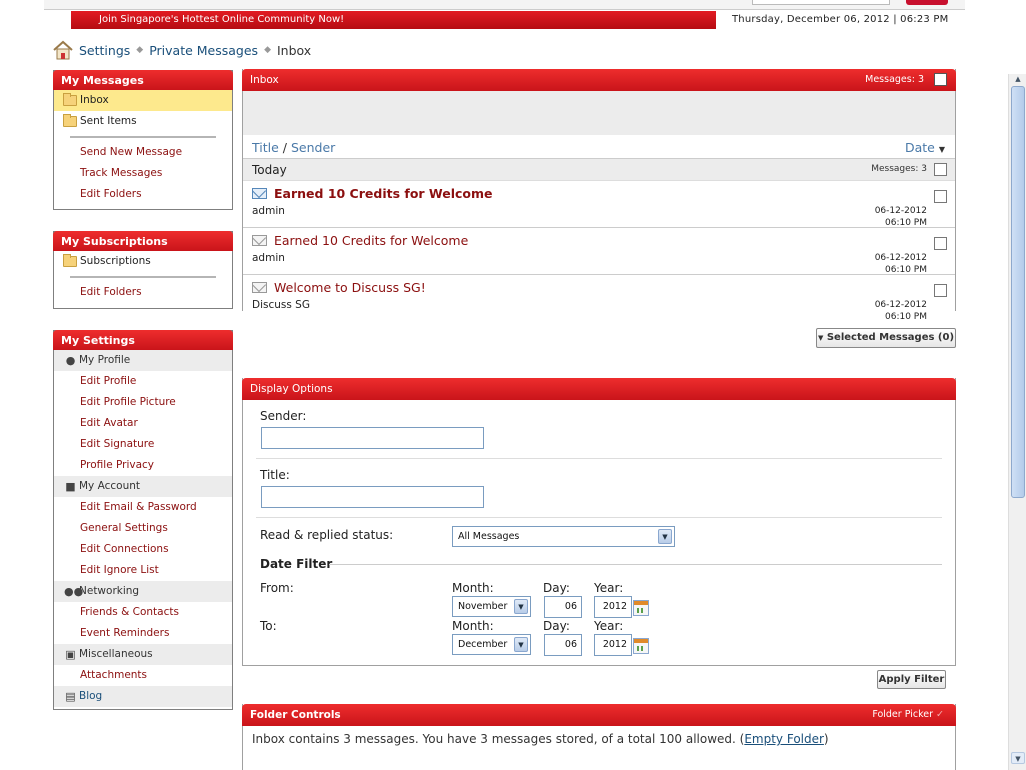  I want to click on message-title-link: Welcome to Discuss SG!, so click(350, 287).